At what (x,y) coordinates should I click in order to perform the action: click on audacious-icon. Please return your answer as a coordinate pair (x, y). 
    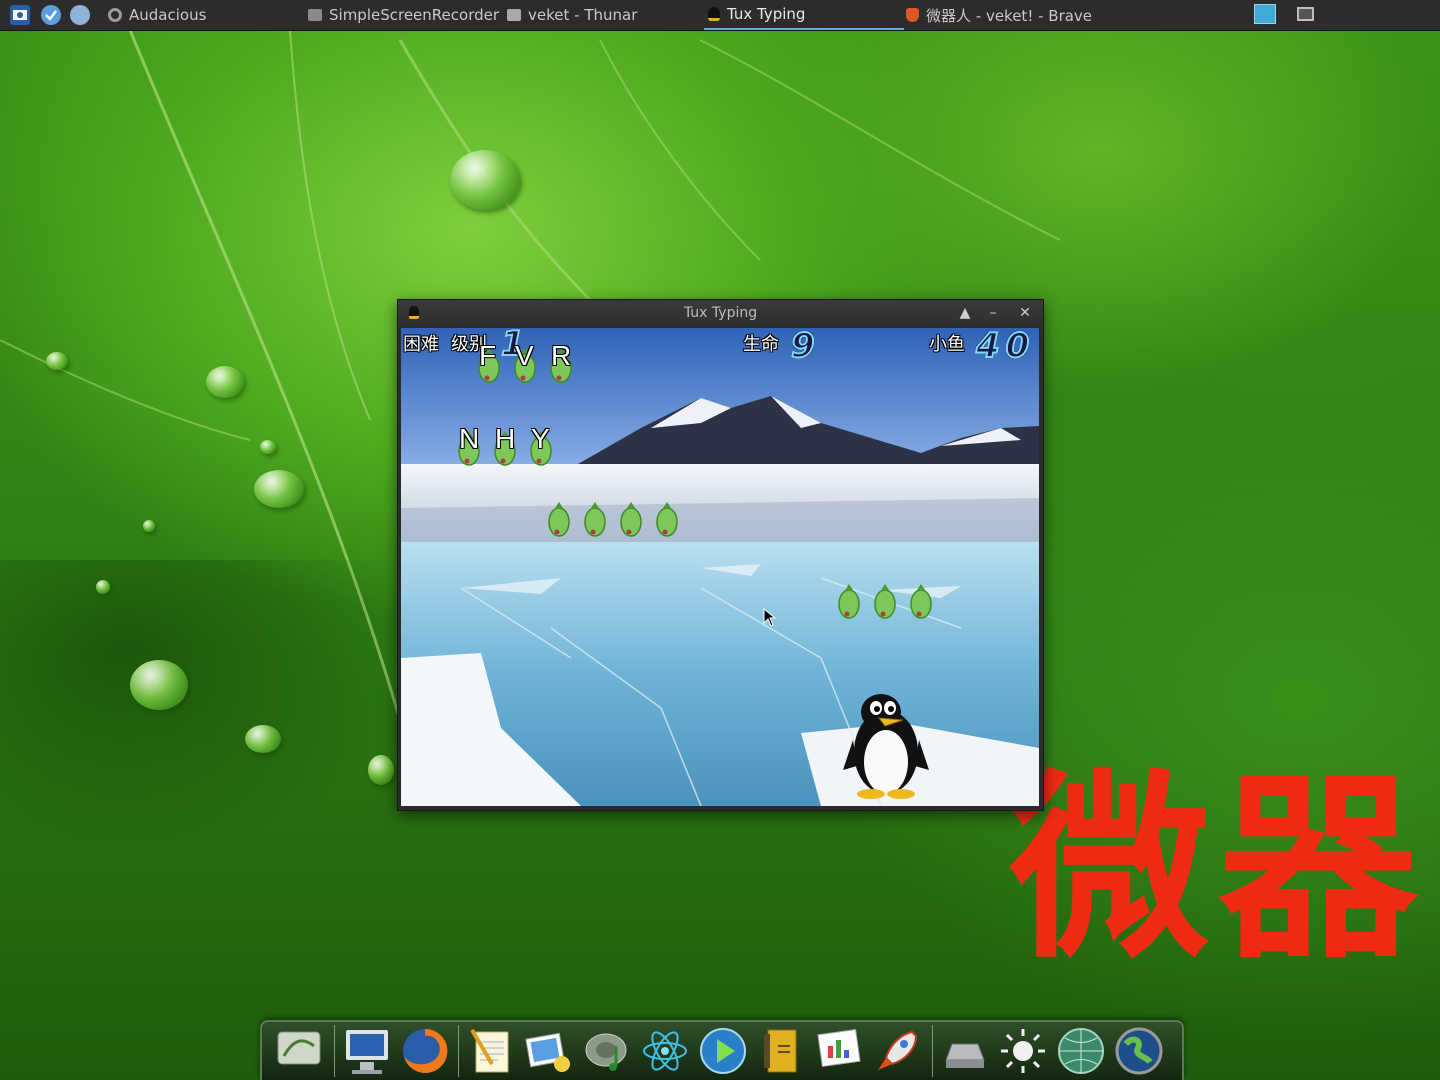
    Looking at the image, I should click on (115, 15).